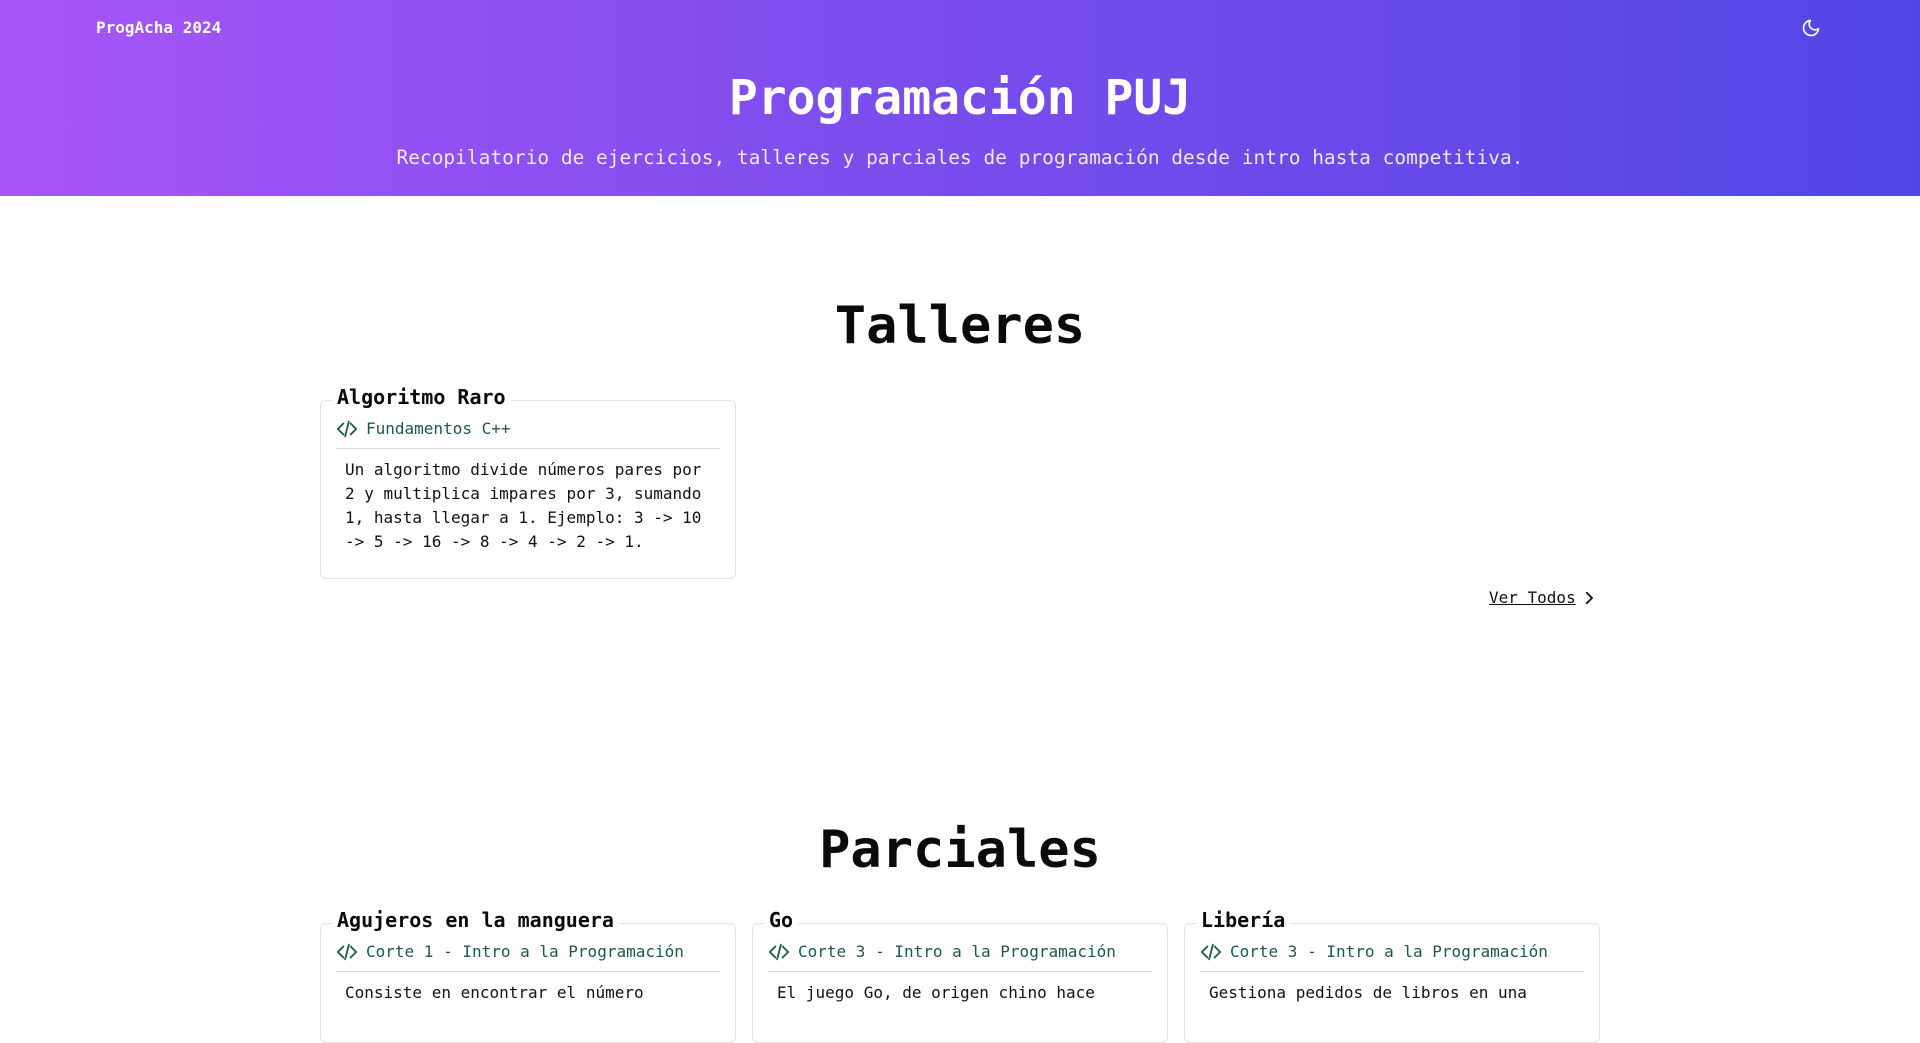 This screenshot has width=1920, height=1043. I want to click on card-tag: Corte 3 - Intro a la Programación, so click(960, 948).